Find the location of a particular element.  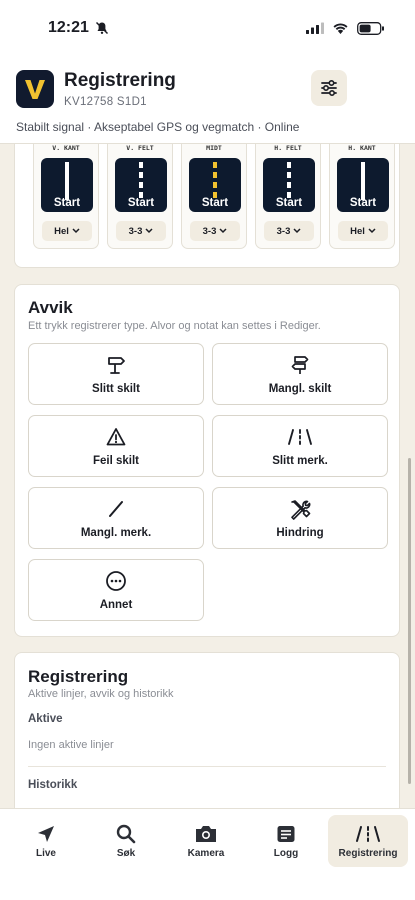

nav-label: Kamera is located at coordinates (206, 853).